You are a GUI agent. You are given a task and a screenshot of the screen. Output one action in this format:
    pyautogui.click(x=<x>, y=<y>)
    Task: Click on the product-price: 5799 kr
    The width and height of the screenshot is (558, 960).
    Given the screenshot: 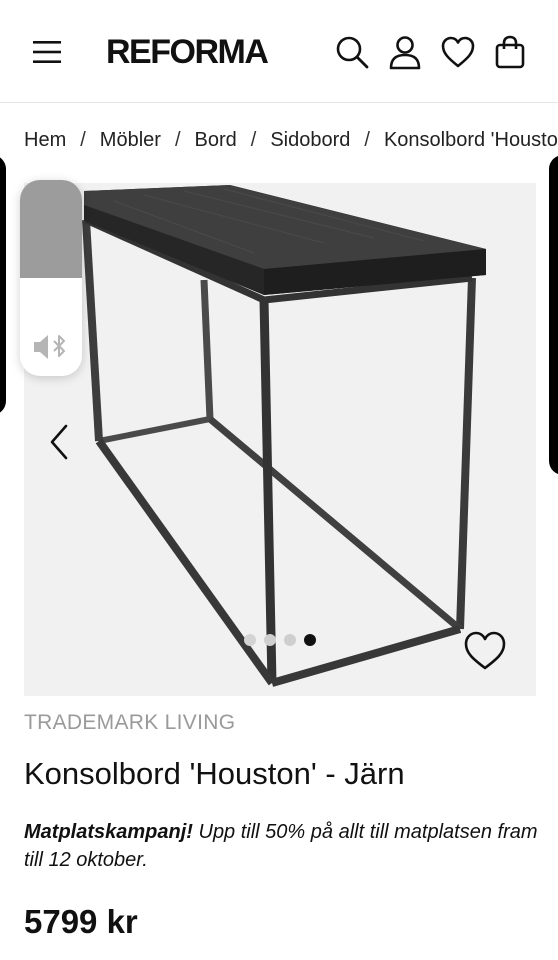 What is the action you would take?
    pyautogui.click(x=81, y=921)
    